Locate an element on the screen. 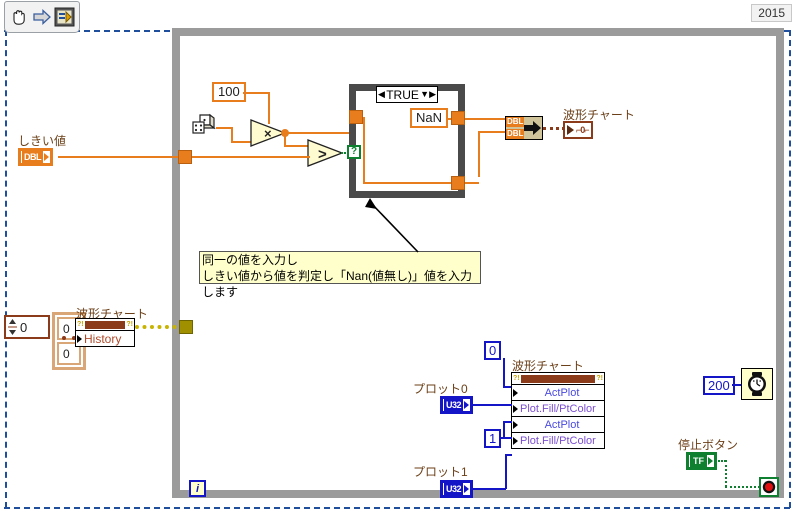 This screenshot has width=796, height=513. prop-row-actplot-1: ActPlot is located at coordinates (558, 424).